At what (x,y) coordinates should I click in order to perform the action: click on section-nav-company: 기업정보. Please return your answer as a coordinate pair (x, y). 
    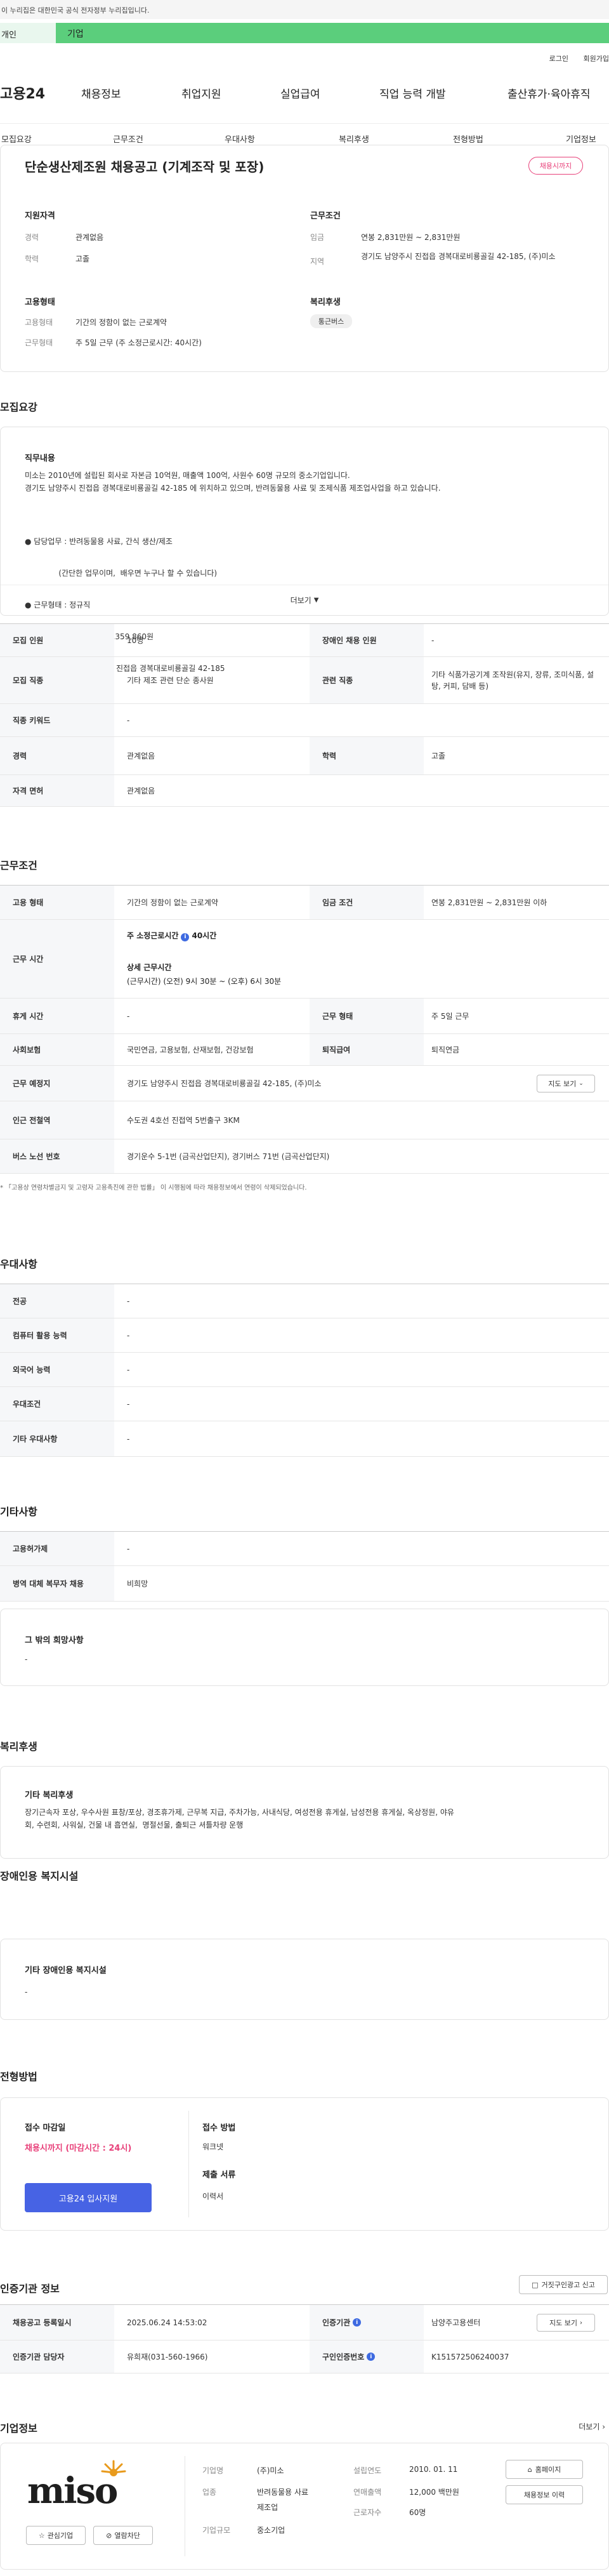
    Looking at the image, I should click on (581, 139).